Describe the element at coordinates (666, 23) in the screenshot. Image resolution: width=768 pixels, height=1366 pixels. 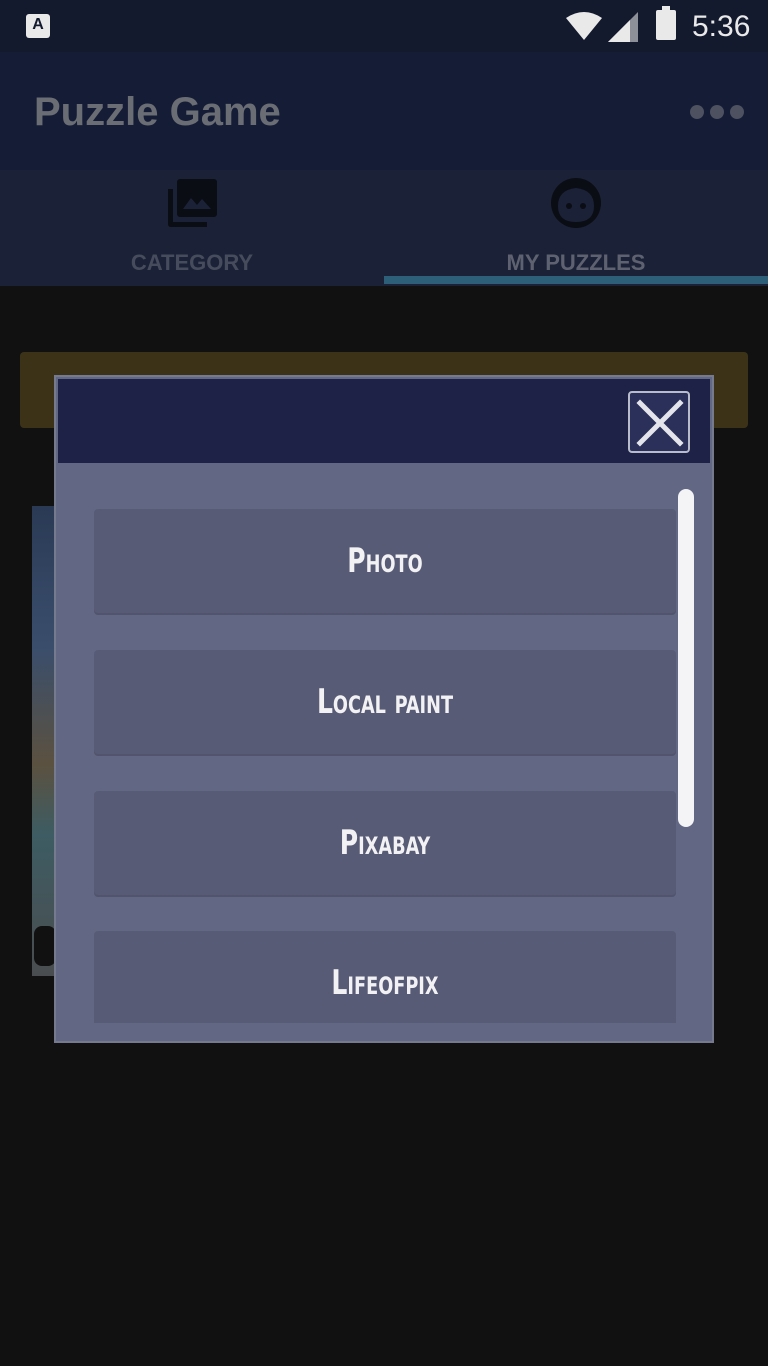
I see `battery-icon` at that location.